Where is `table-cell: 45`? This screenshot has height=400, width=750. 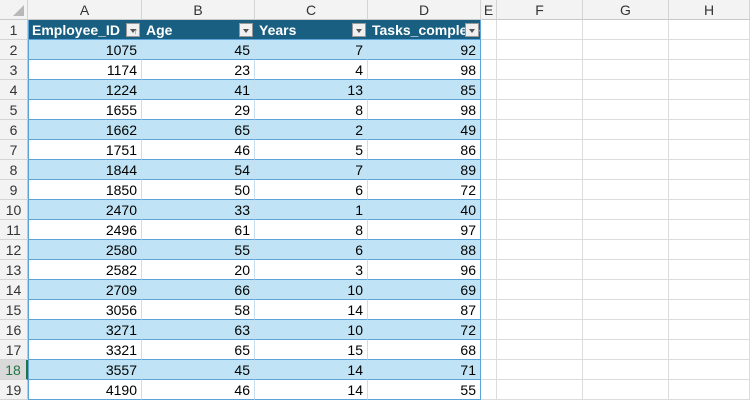 table-cell: 45 is located at coordinates (198, 370).